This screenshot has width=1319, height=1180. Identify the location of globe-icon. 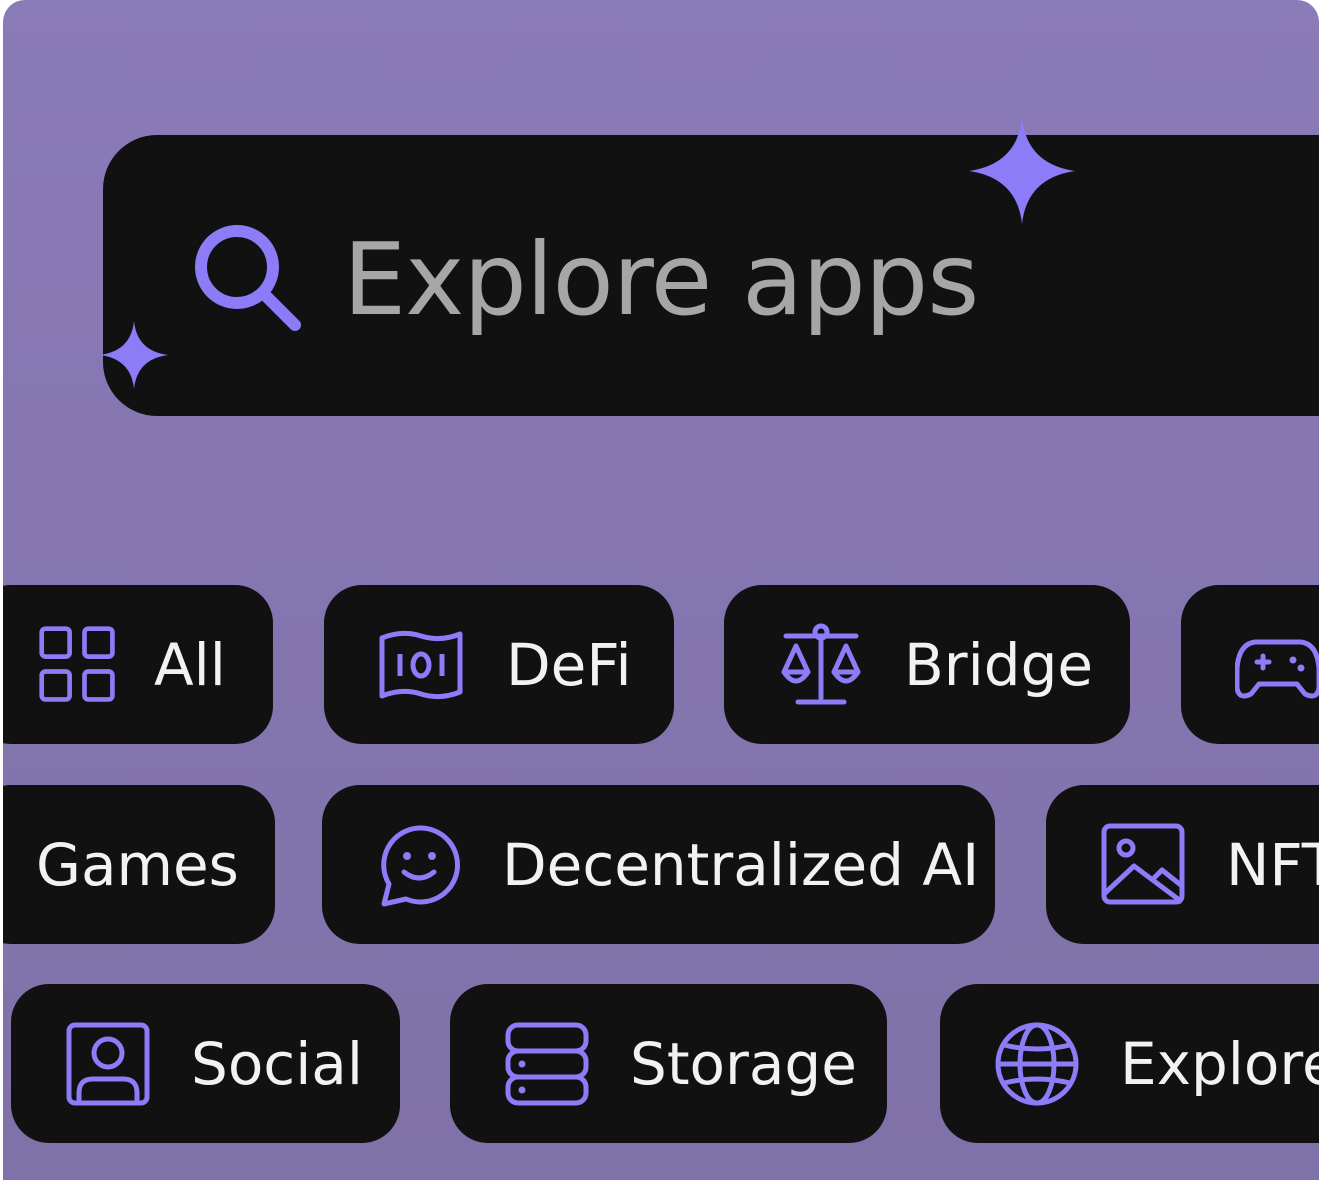
(1037, 1063).